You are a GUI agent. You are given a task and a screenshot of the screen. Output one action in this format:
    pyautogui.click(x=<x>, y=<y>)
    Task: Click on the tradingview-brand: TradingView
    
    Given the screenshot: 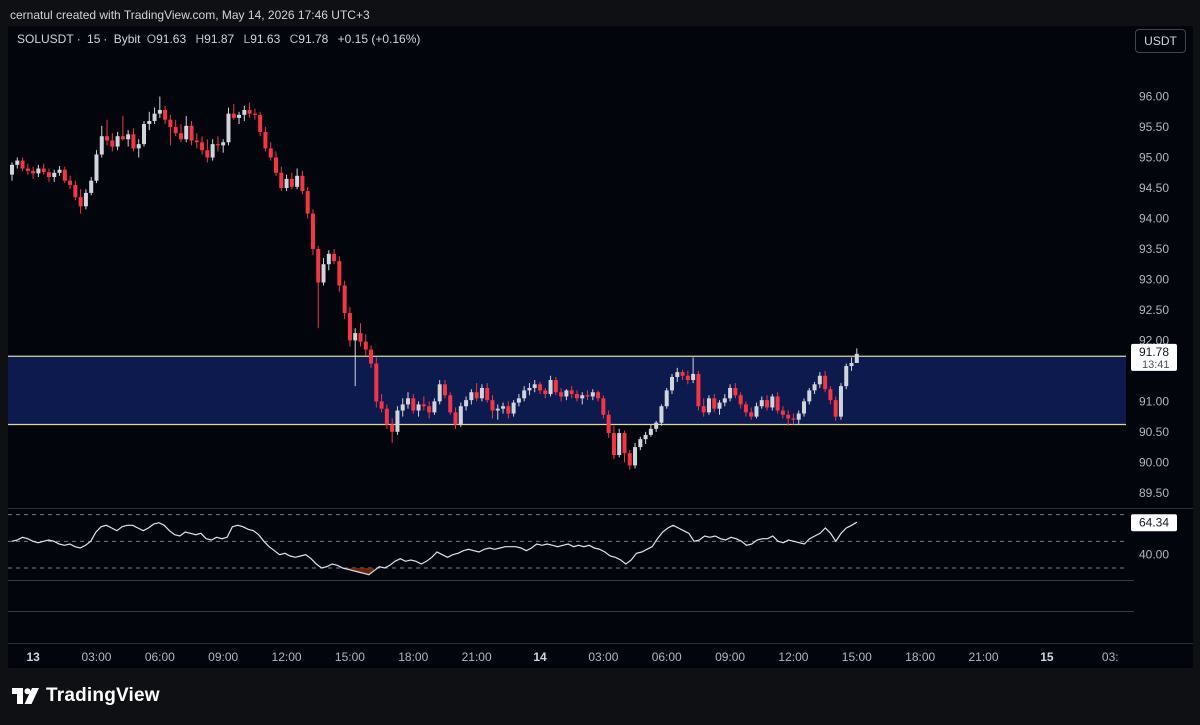 What is the action you would take?
    pyautogui.click(x=86, y=696)
    